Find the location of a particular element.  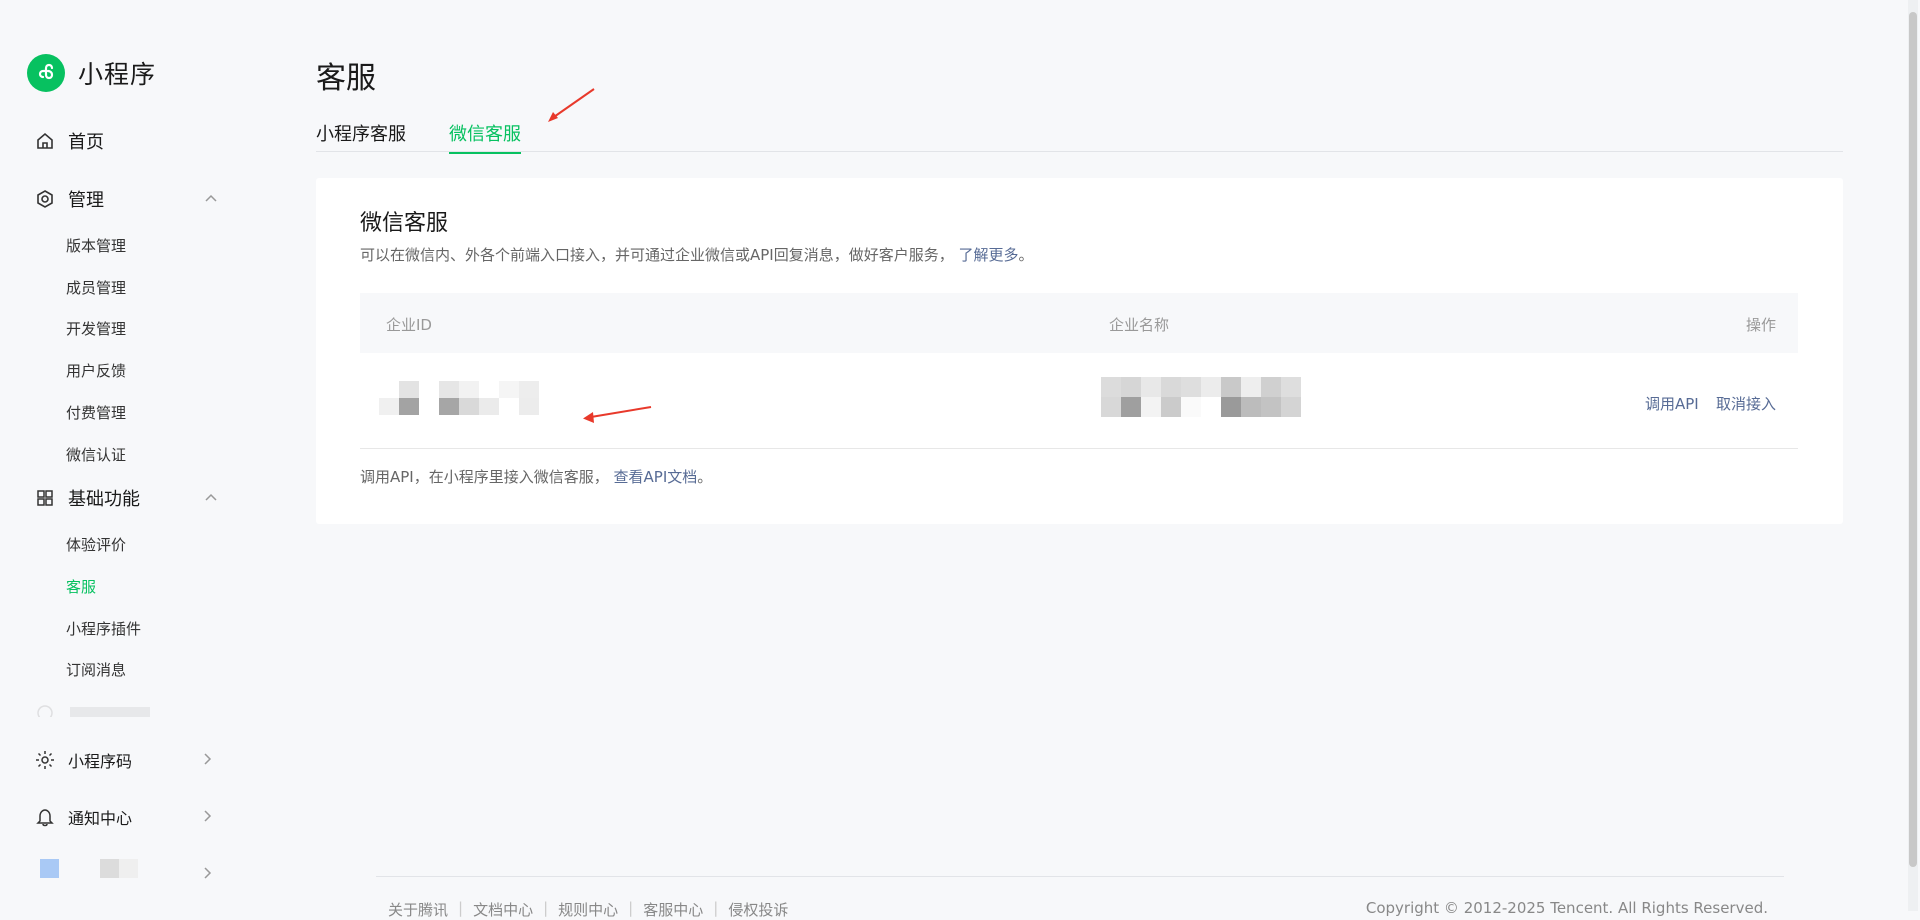

column-actions: 操作 is located at coordinates (1760, 325).